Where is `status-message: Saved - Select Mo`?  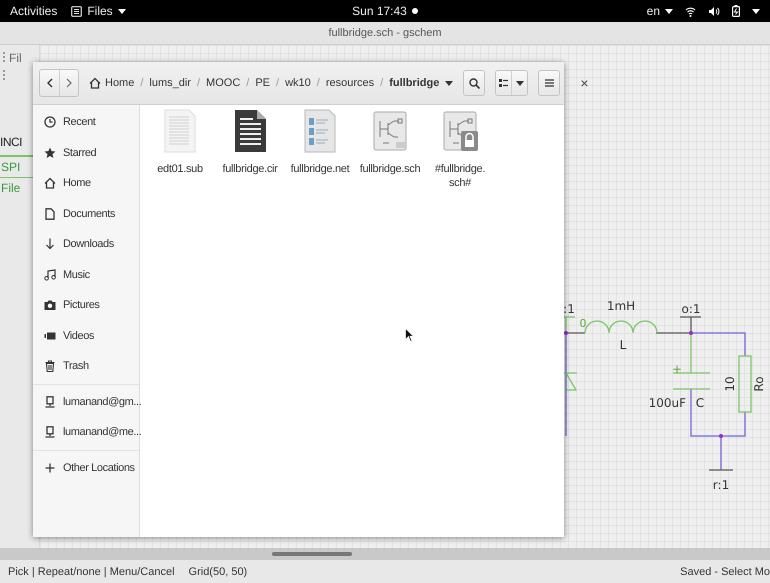
status-message: Saved - Select Mo is located at coordinates (725, 572).